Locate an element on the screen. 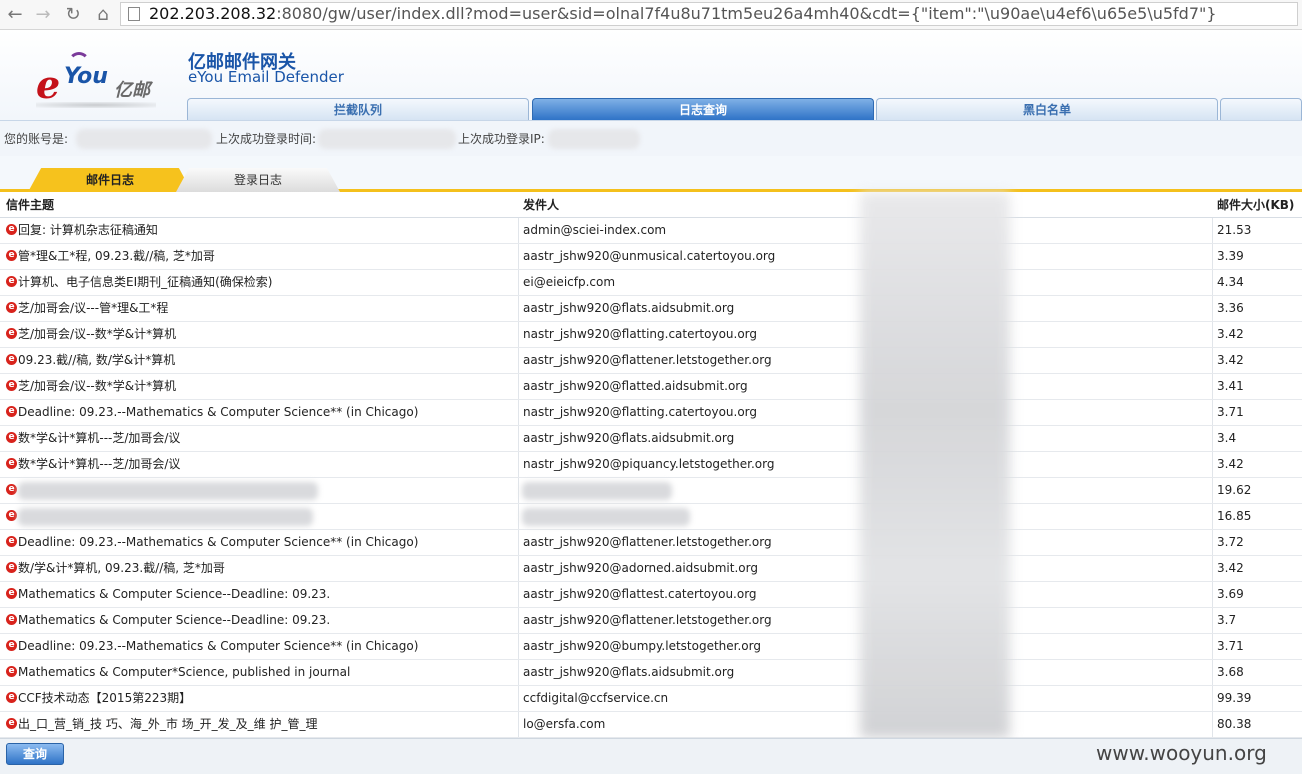 This screenshot has width=1302, height=774. cell-sender: lo@ersfa.com is located at coordinates (564, 724).